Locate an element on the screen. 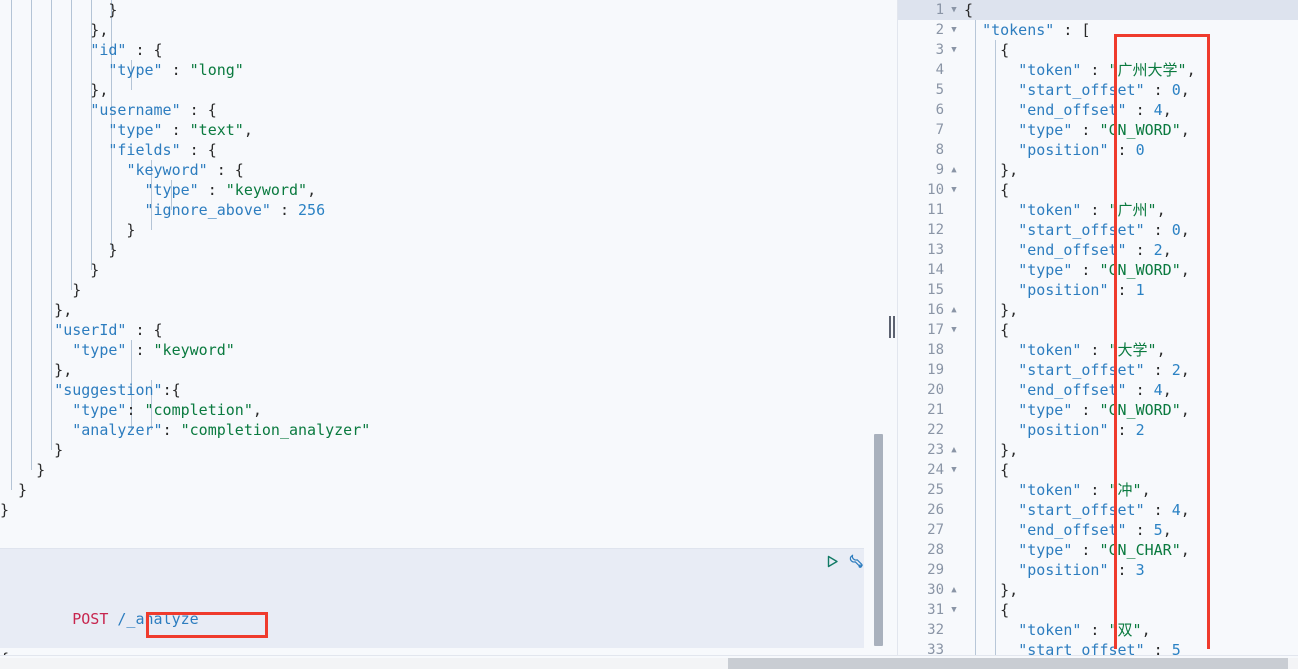  response-code-line: 6 "end_offset" : 4, is located at coordinates (1098, 110).